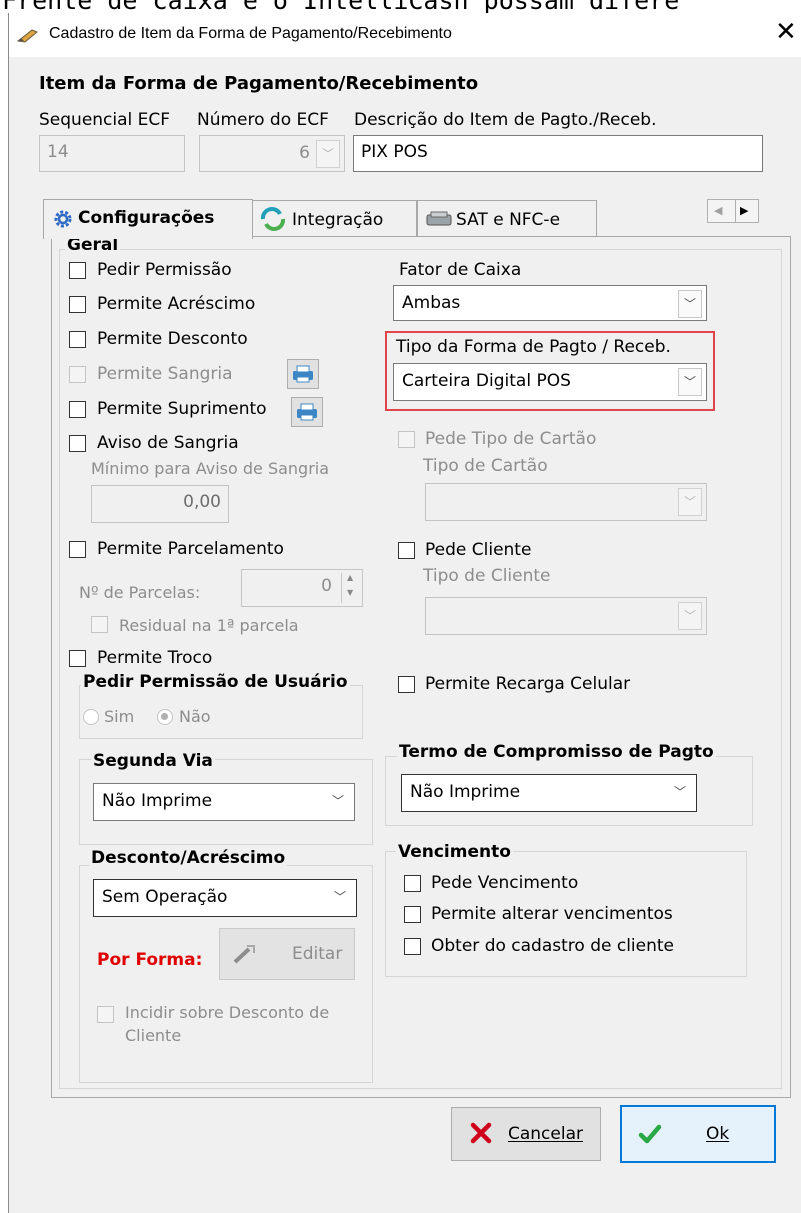  I want to click on scroller-divider, so click(735, 211).